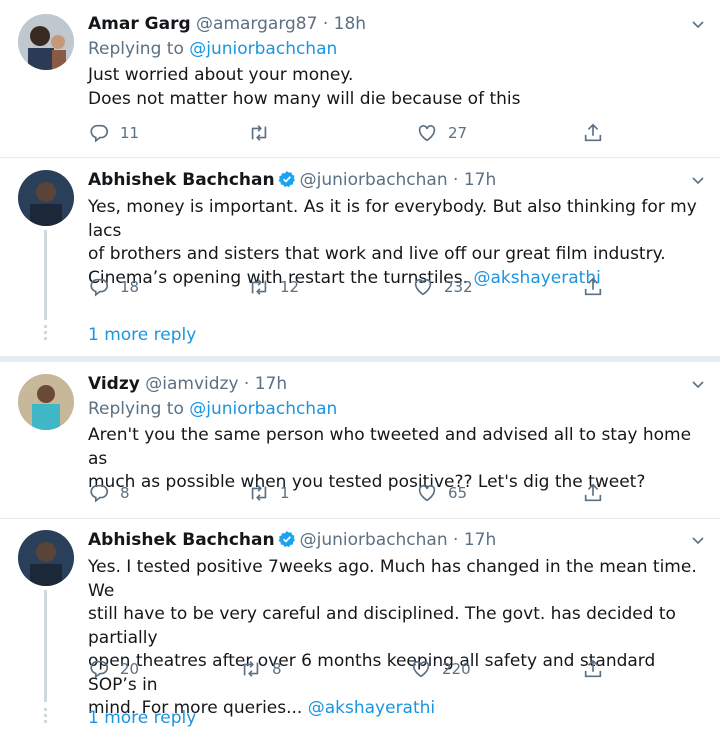 This screenshot has height=741, width=720. What do you see at coordinates (358, 288) in the screenshot?
I see `tweet-actions: 18 12 232` at bounding box center [358, 288].